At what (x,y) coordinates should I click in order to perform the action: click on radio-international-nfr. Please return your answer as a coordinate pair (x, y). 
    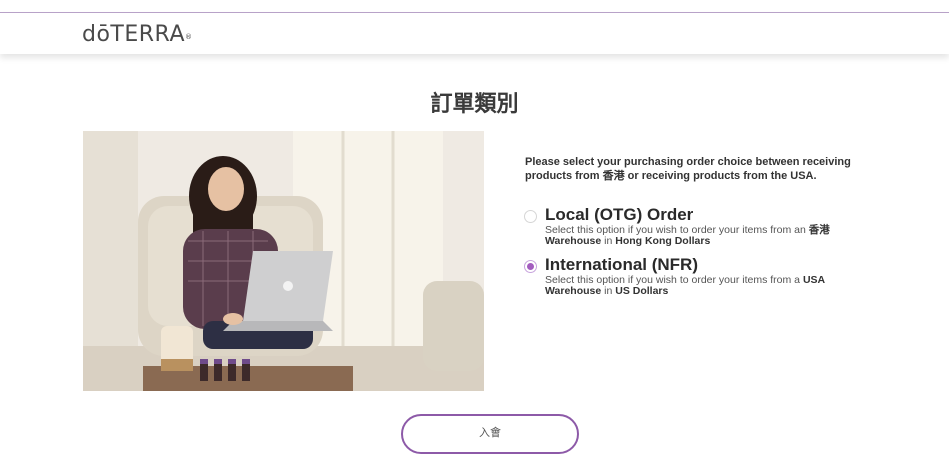
    Looking at the image, I should click on (530, 266).